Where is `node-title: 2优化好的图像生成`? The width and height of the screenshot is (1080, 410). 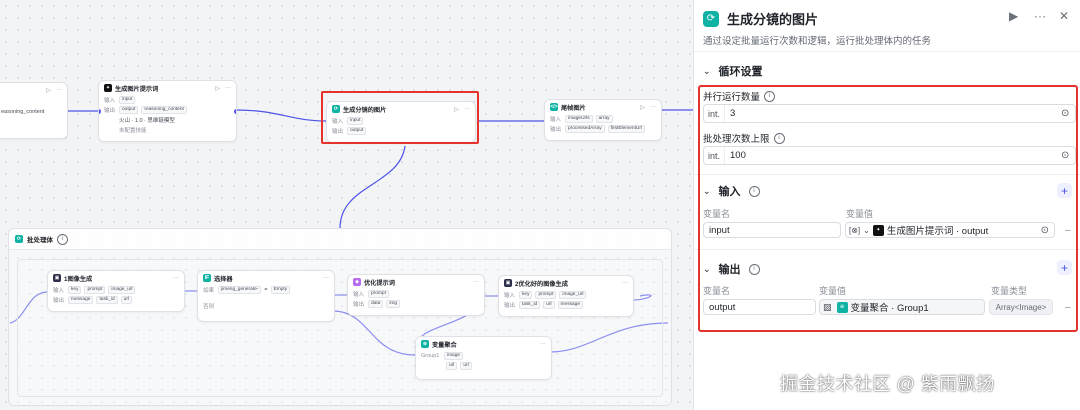 node-title: 2优化好的图像生成 is located at coordinates (541, 284).